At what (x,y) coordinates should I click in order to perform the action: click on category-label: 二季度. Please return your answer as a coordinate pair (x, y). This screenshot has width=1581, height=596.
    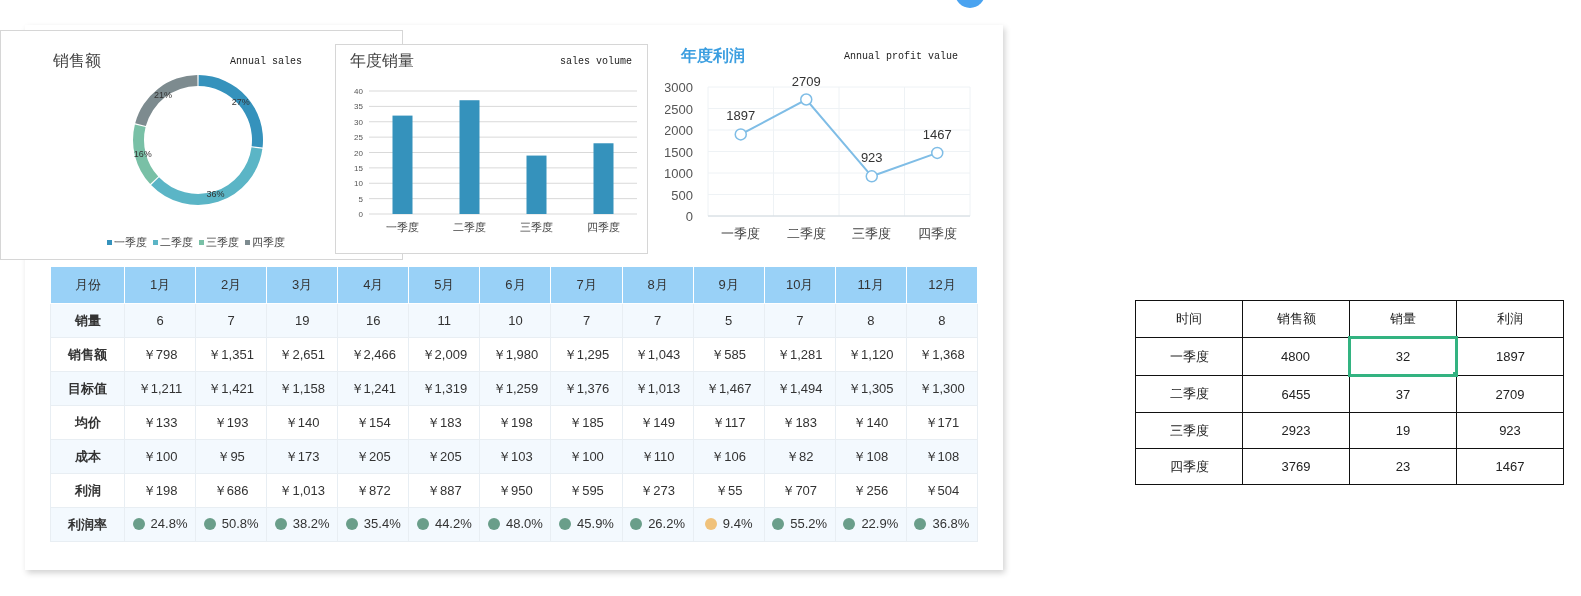
    Looking at the image, I should click on (469, 227).